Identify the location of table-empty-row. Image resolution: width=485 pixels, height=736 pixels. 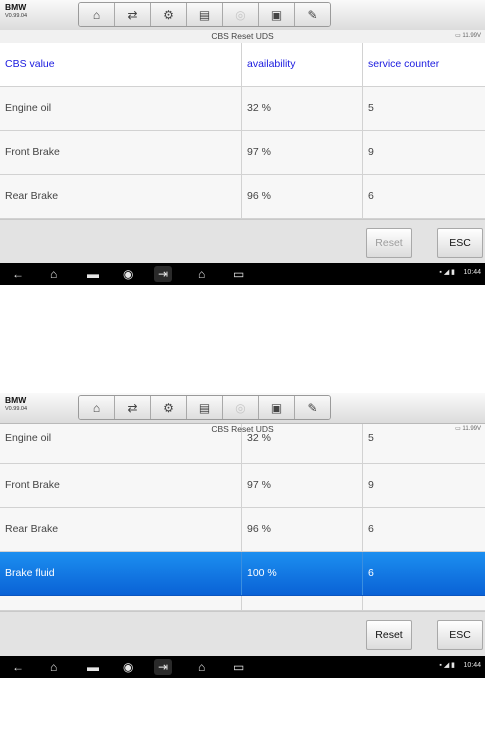
(242, 603).